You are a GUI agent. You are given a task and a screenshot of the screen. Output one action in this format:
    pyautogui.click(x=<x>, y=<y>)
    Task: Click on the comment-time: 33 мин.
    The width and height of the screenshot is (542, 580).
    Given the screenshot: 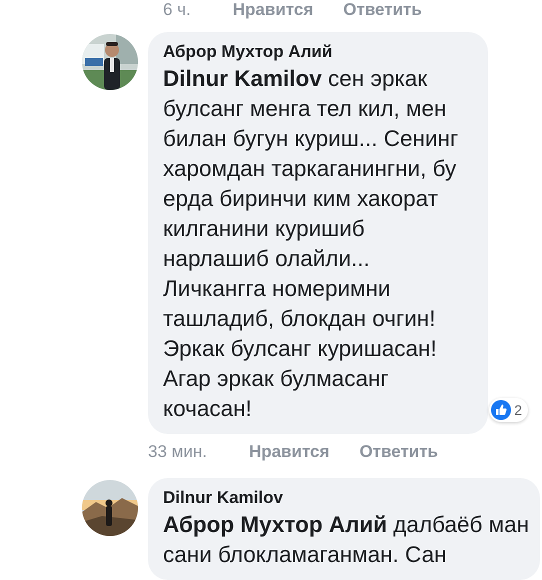 What is the action you would take?
    pyautogui.click(x=177, y=452)
    